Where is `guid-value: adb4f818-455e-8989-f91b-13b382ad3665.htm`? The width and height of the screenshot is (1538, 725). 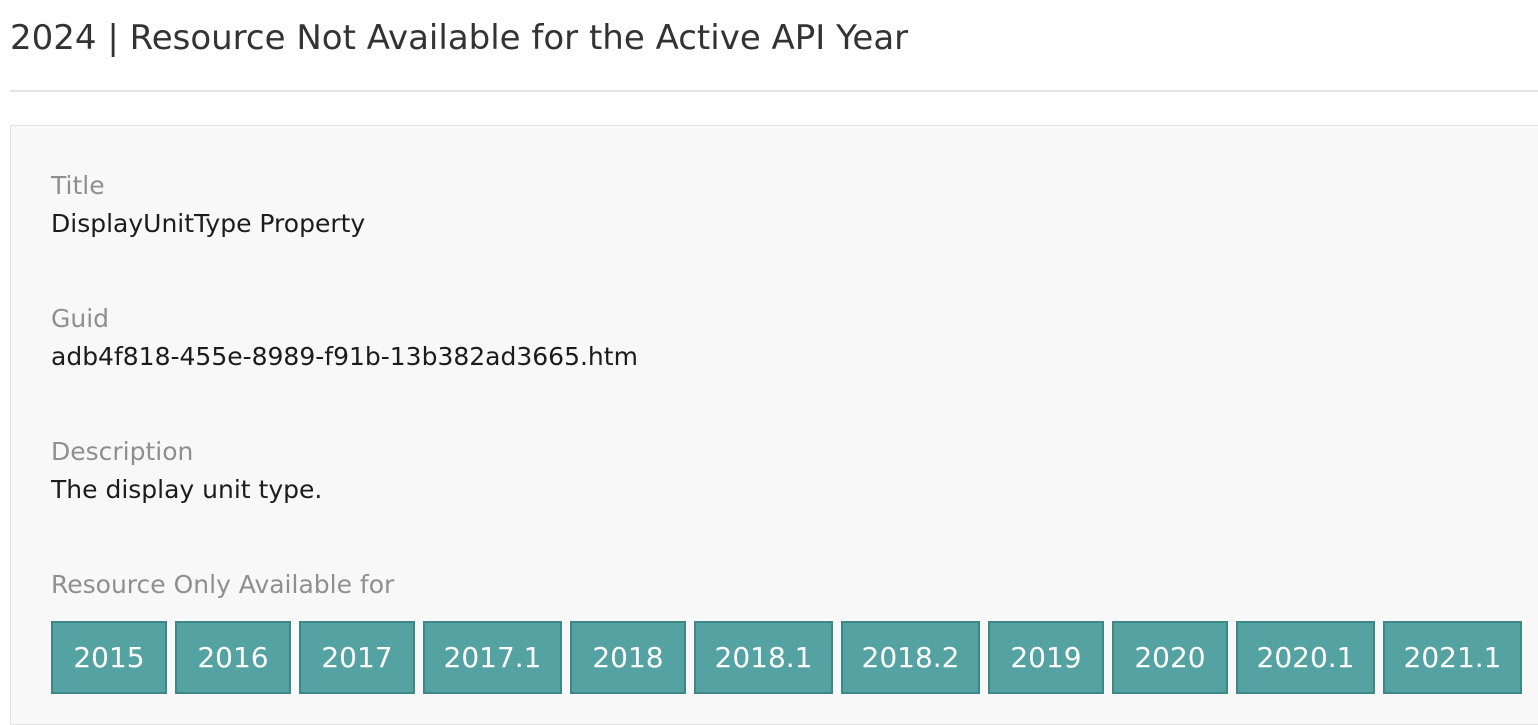 guid-value: adb4f818-455e-8989-f91b-13b382ad3665.htm is located at coordinates (344, 356).